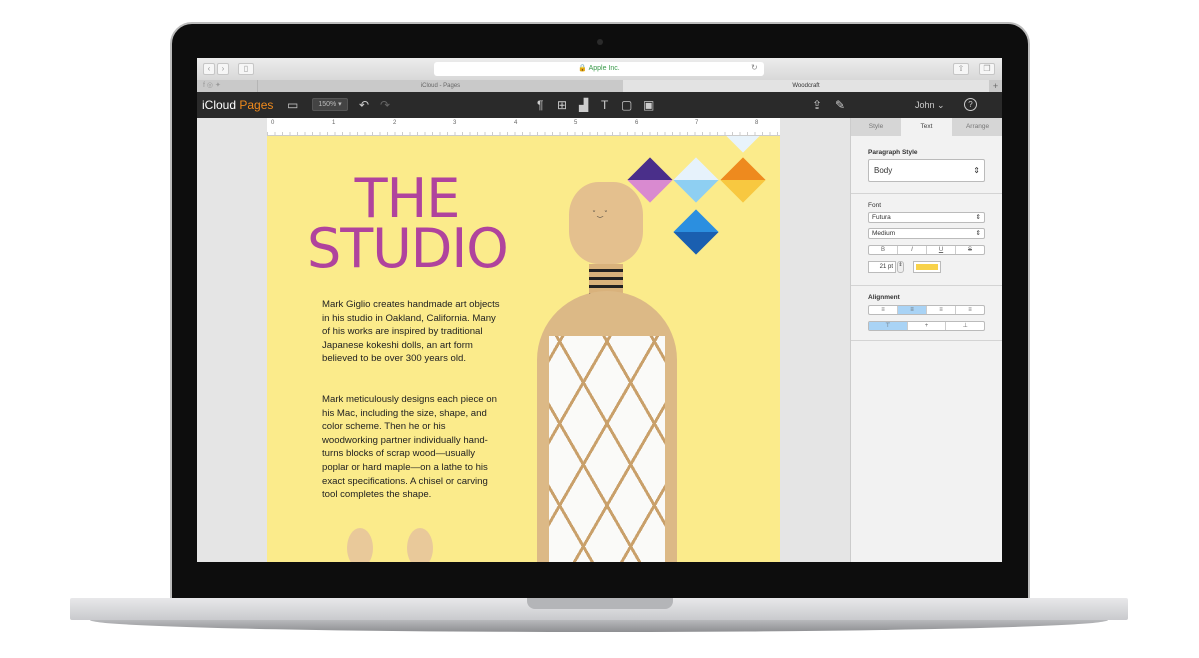 The height and width of the screenshot is (658, 1199). What do you see at coordinates (970, 310) in the screenshot?
I see `justify-button: ≡` at bounding box center [970, 310].